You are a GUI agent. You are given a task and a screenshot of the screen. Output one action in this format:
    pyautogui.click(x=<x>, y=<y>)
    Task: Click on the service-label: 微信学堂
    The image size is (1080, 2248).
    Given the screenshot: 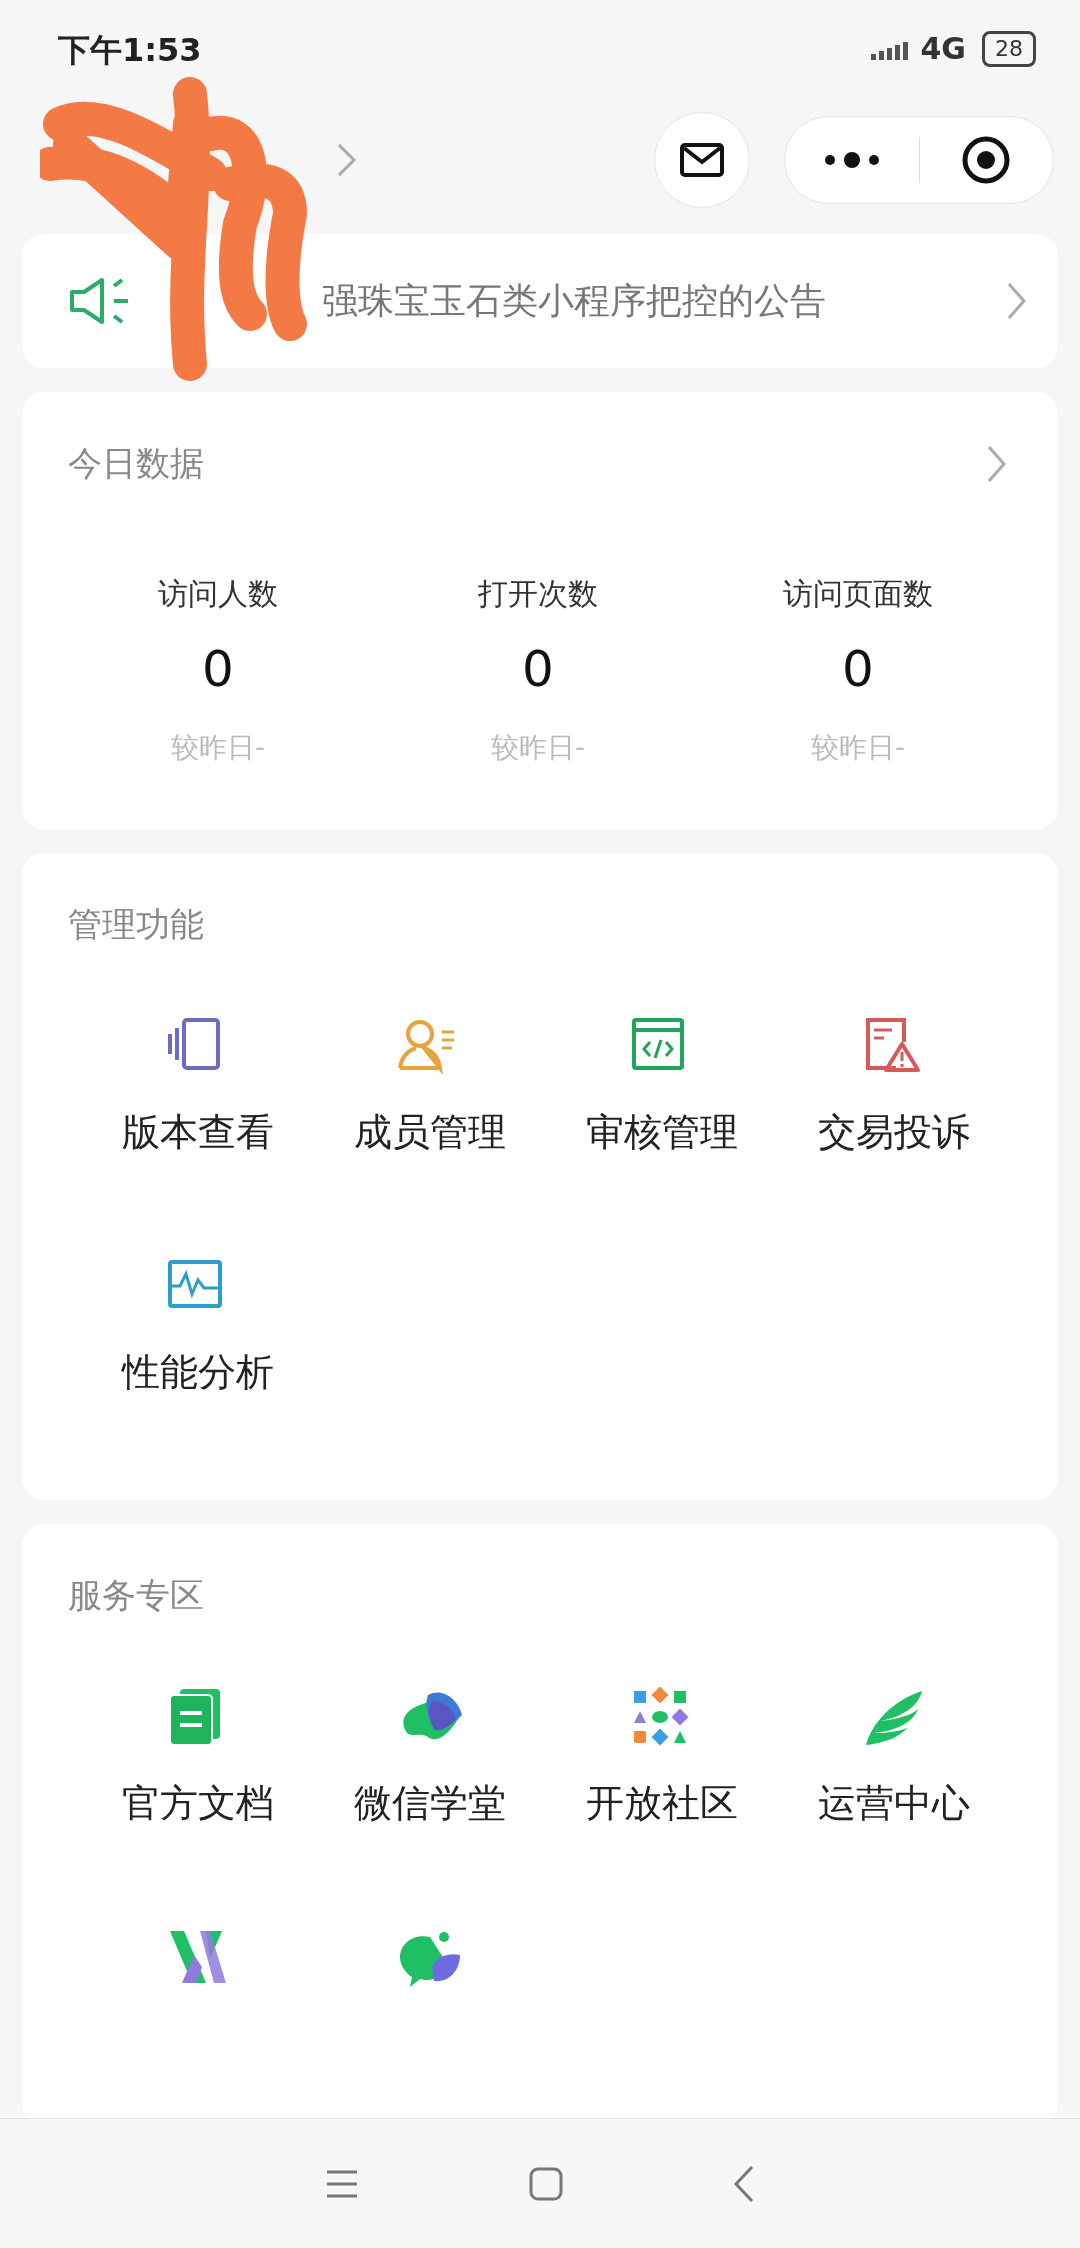 What is the action you would take?
    pyautogui.click(x=430, y=1803)
    